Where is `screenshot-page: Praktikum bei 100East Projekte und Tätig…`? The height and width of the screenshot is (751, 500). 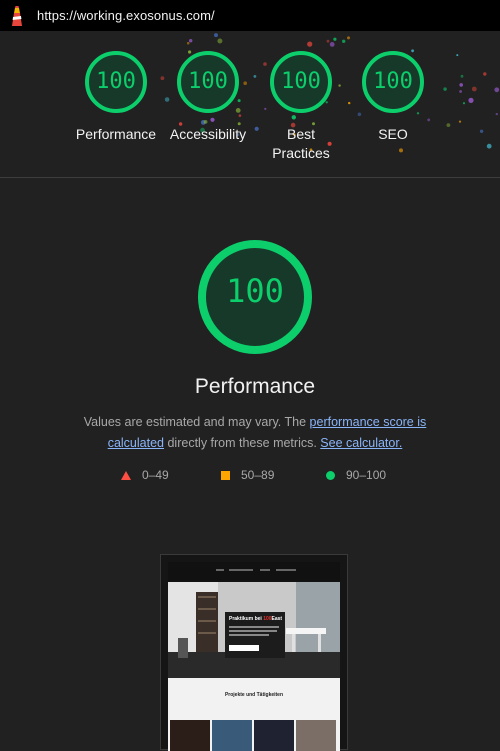
screenshot-page: Praktikum bei 100East Projekte und Tätig… is located at coordinates (254, 656).